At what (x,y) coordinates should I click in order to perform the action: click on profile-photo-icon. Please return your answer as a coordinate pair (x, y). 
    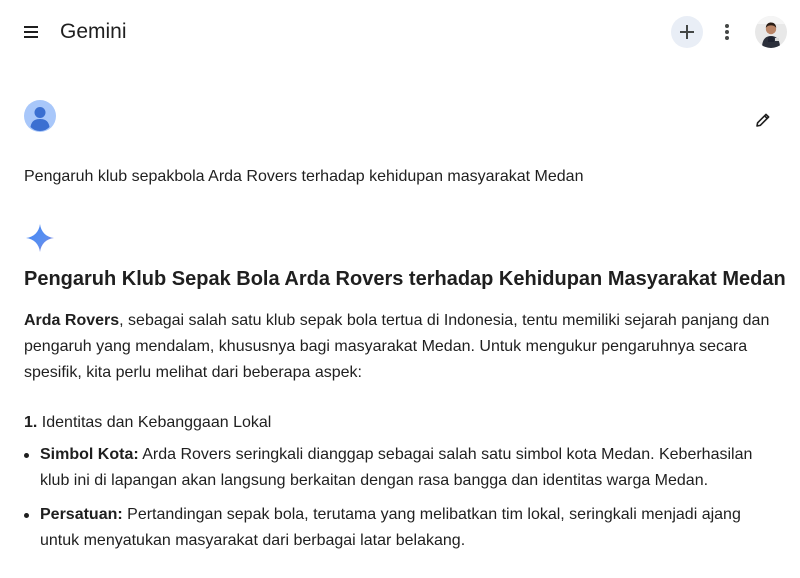
    Looking at the image, I should click on (771, 32).